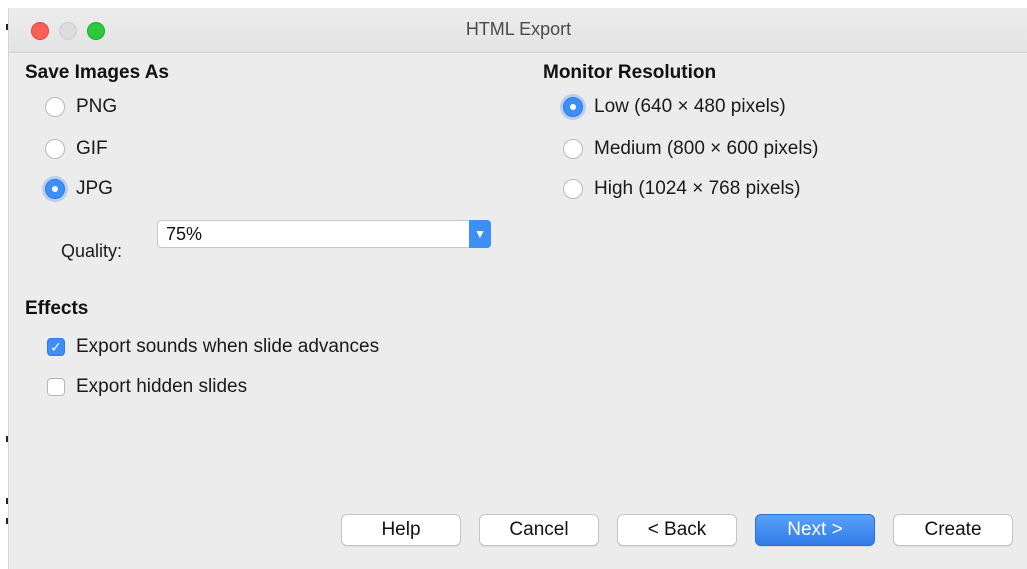  Describe the element at coordinates (539, 530) in the screenshot. I see `cancel-button: Cancel` at that location.